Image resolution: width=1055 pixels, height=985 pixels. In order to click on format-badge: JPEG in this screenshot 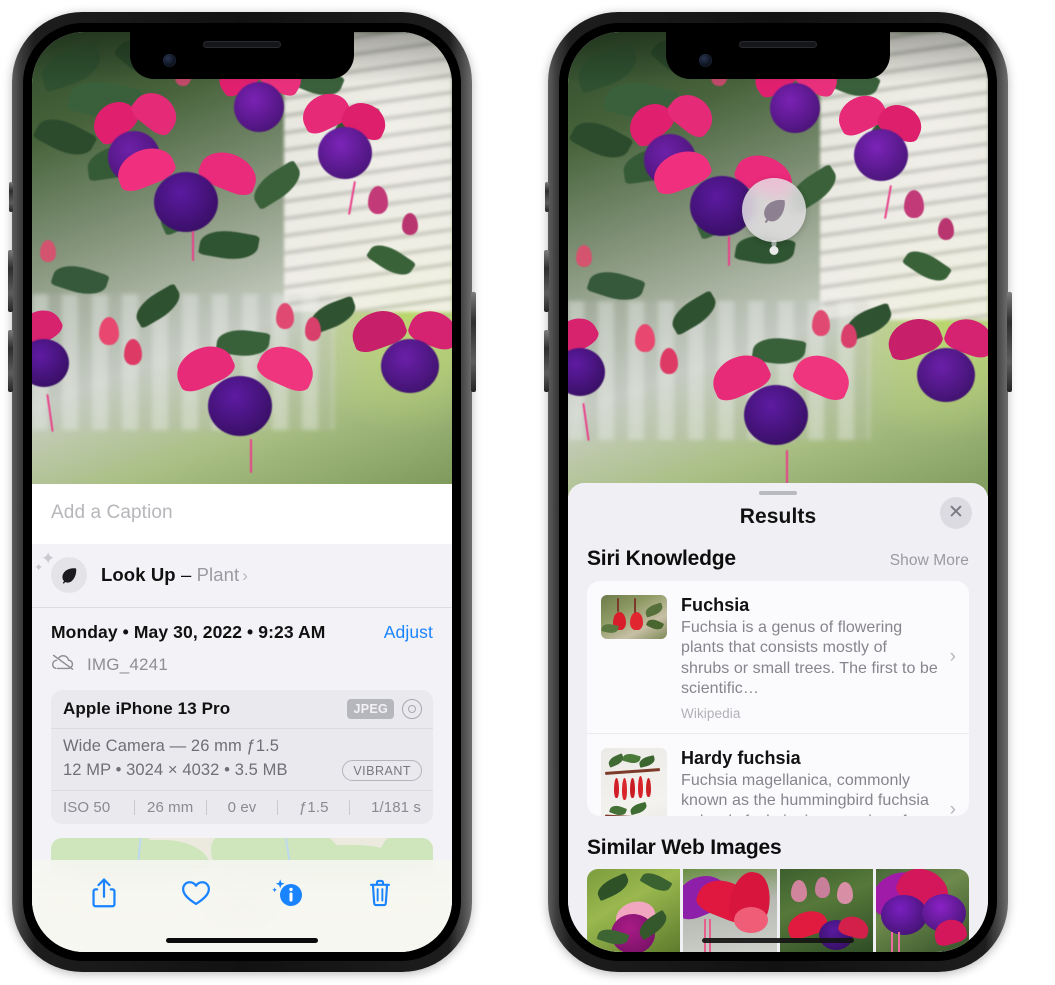, I will do `click(370, 709)`.